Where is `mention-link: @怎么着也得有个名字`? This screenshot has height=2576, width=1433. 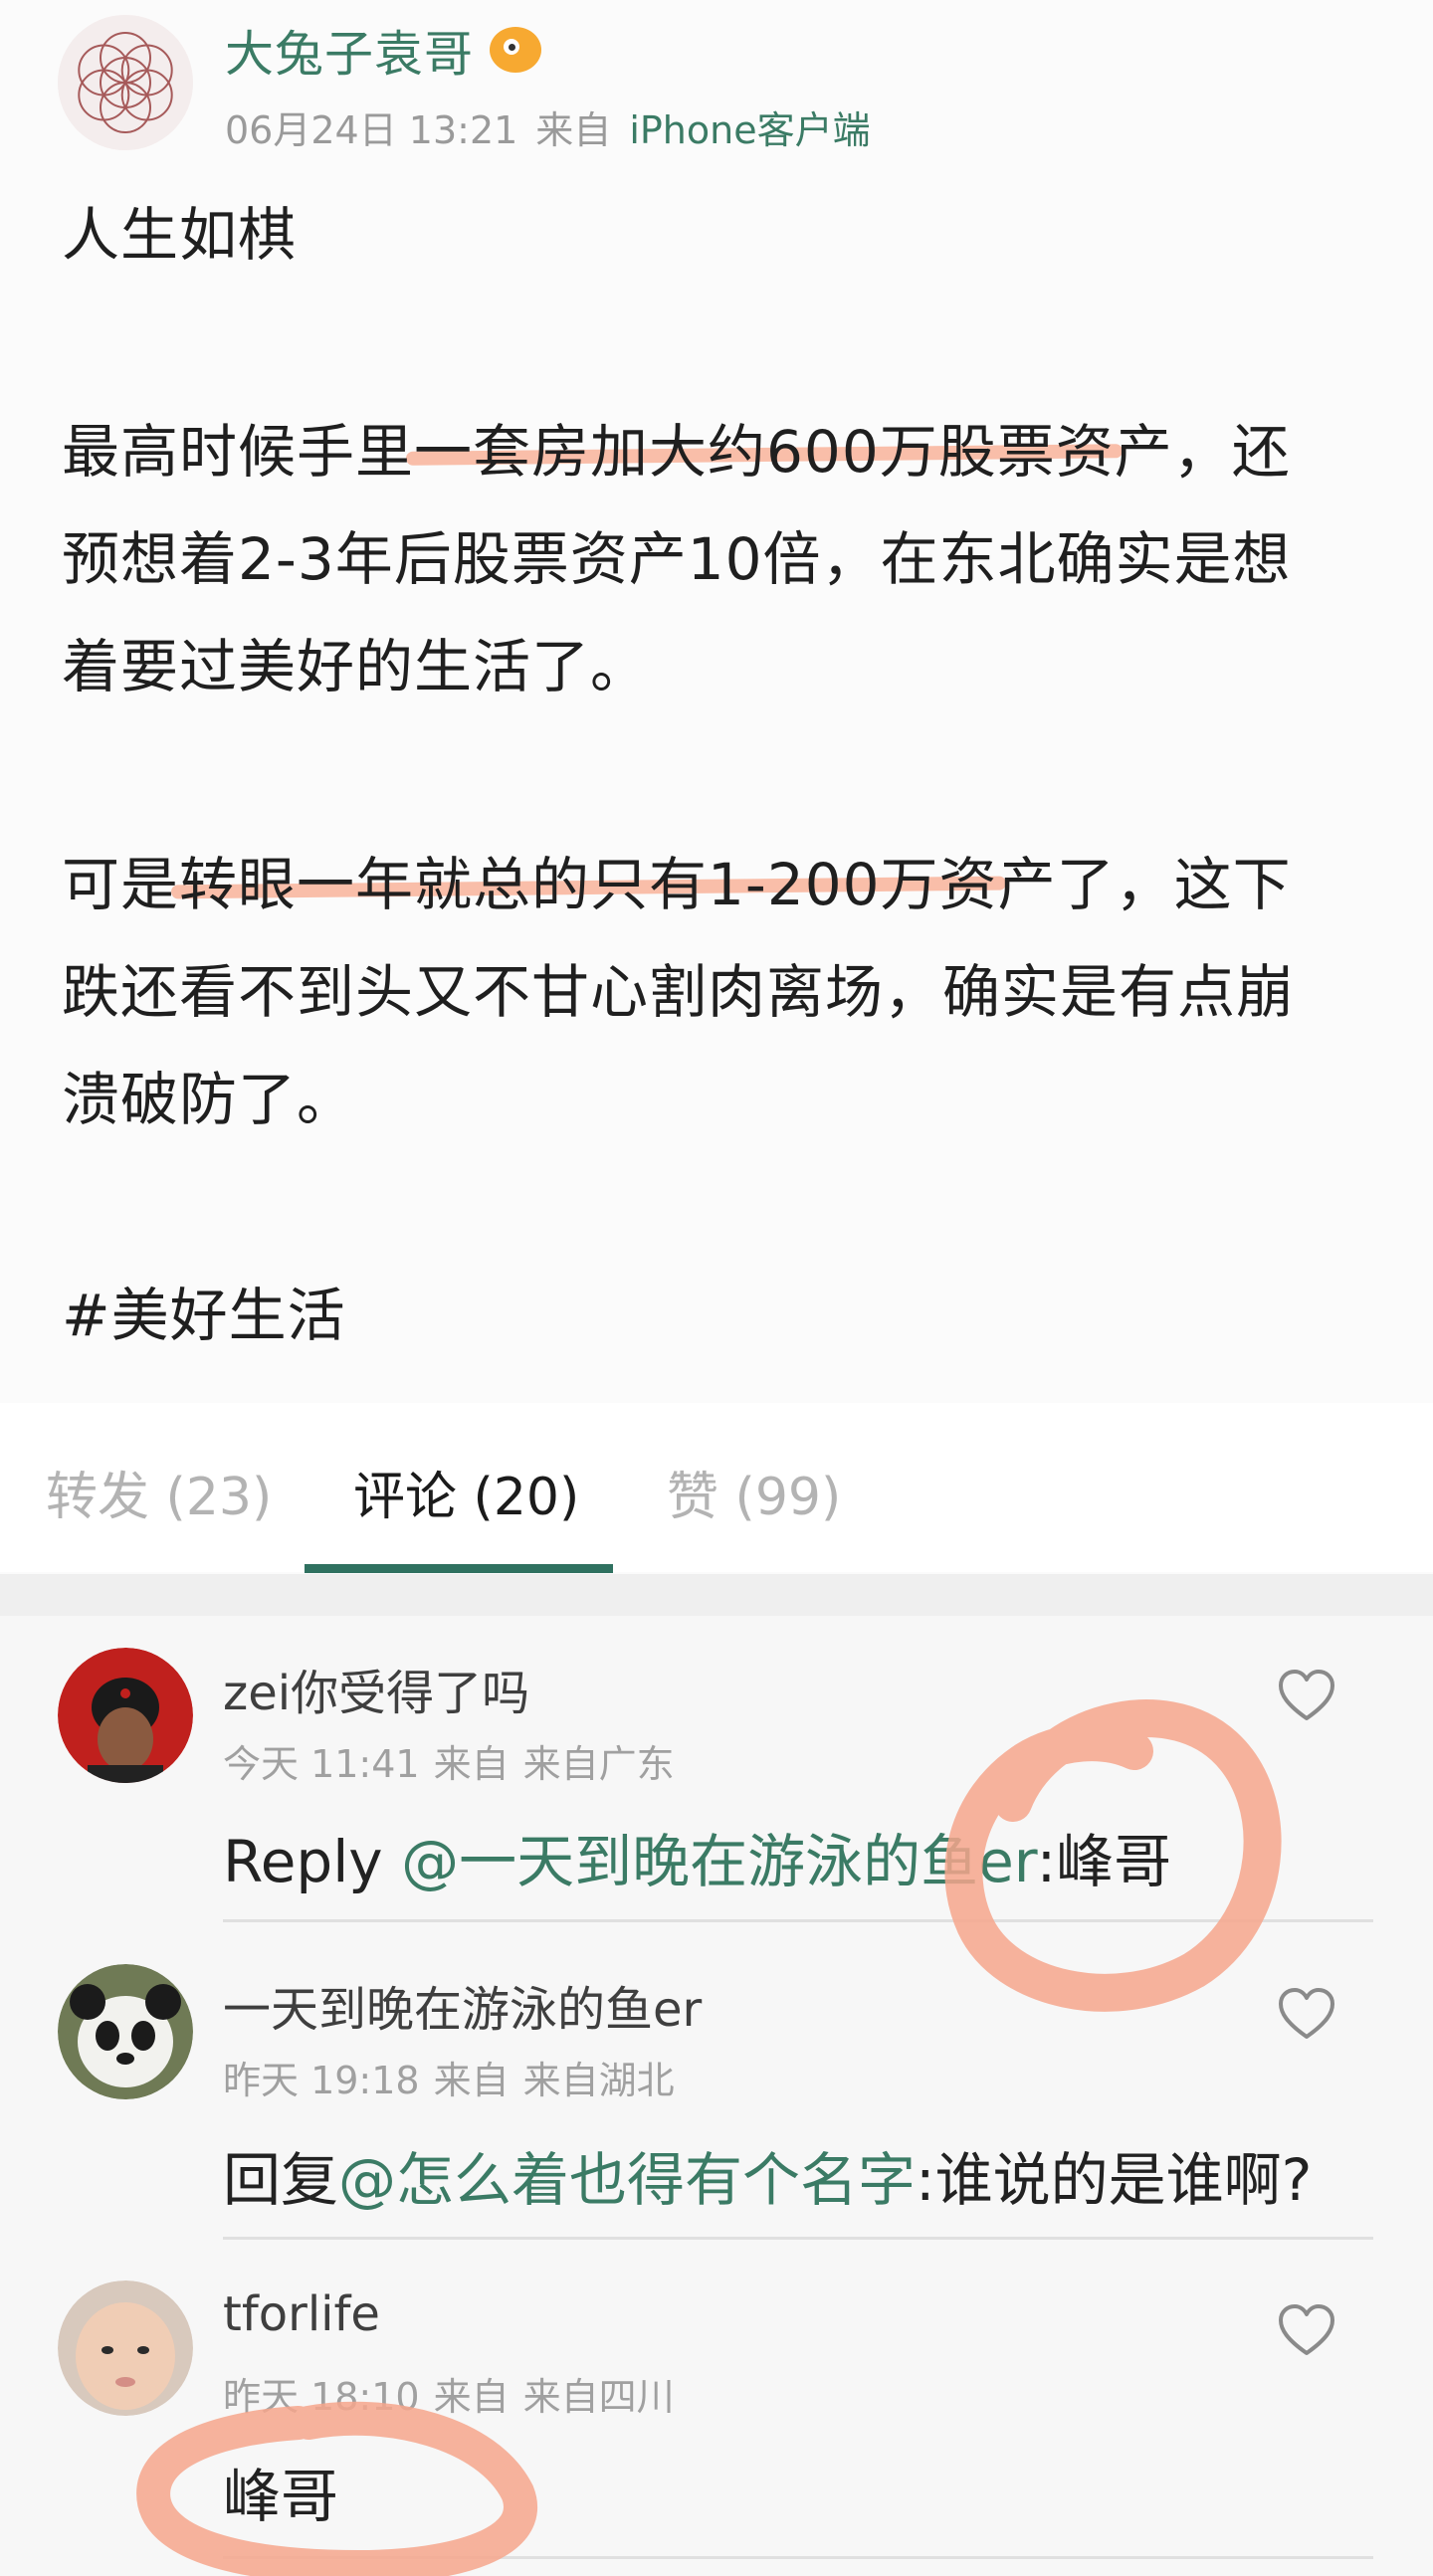
mention-link: @怎么着也得有个名字 is located at coordinates (627, 2180).